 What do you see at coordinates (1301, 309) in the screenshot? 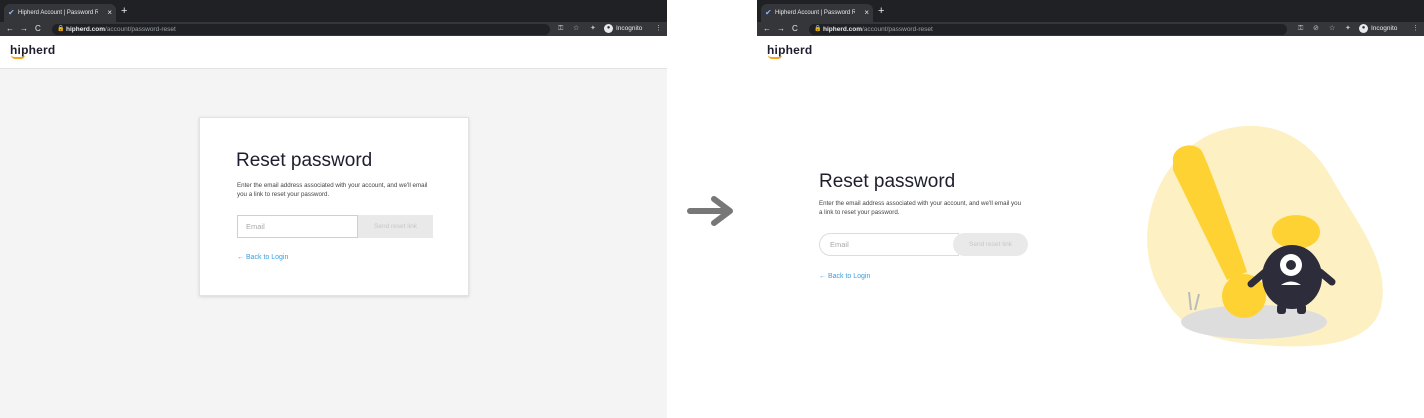
I see `monster-leg-right` at bounding box center [1301, 309].